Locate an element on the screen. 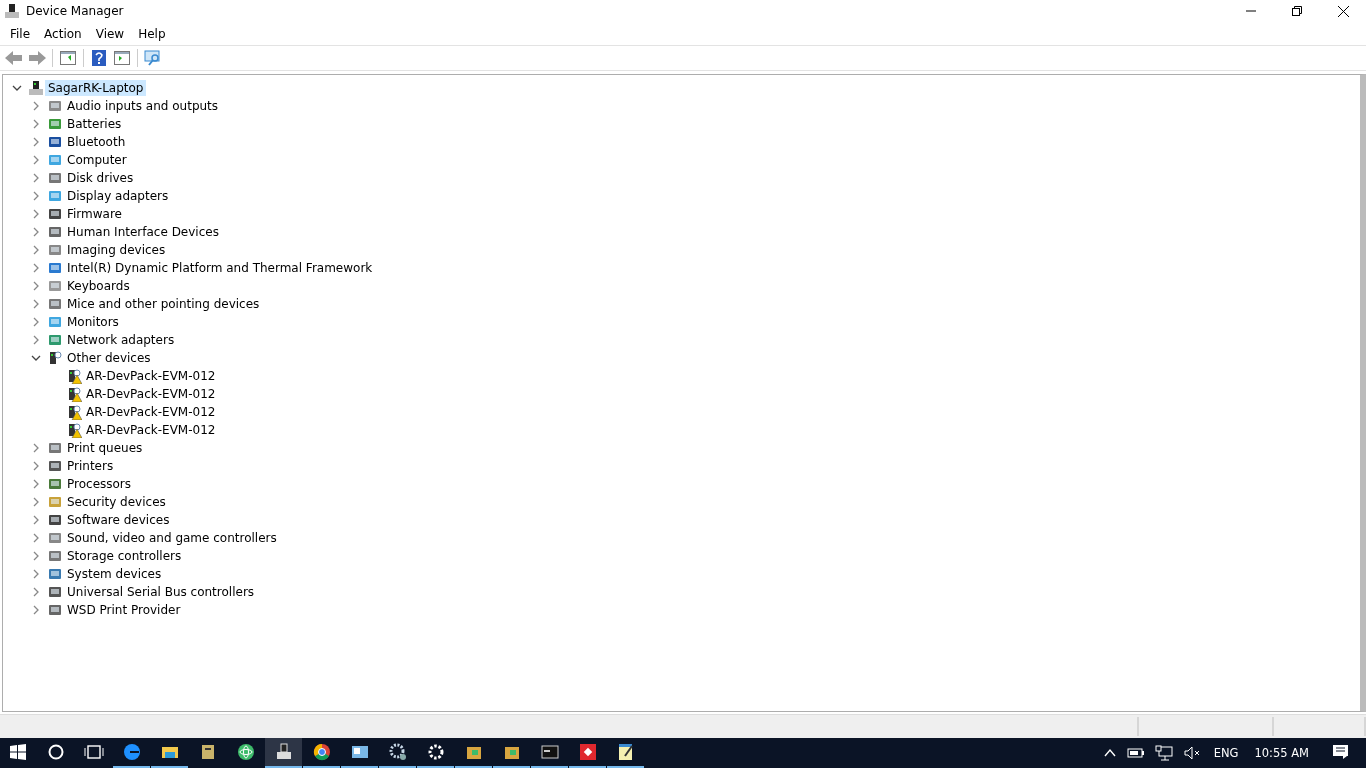 Image resolution: width=1366 pixels, height=768 pixels. tree-item: Storage controllers is located at coordinates (124, 556).